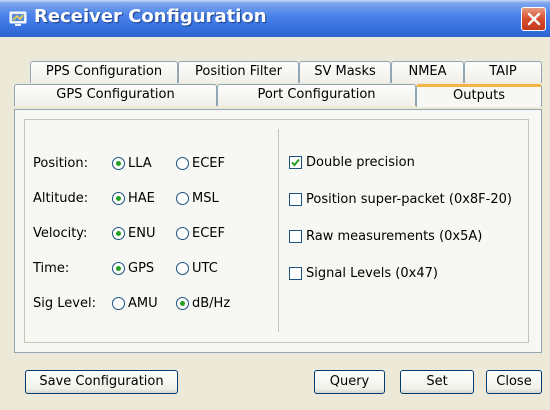 The image size is (550, 410). What do you see at coordinates (118, 233) in the screenshot?
I see `velocity-enu-radio` at bounding box center [118, 233].